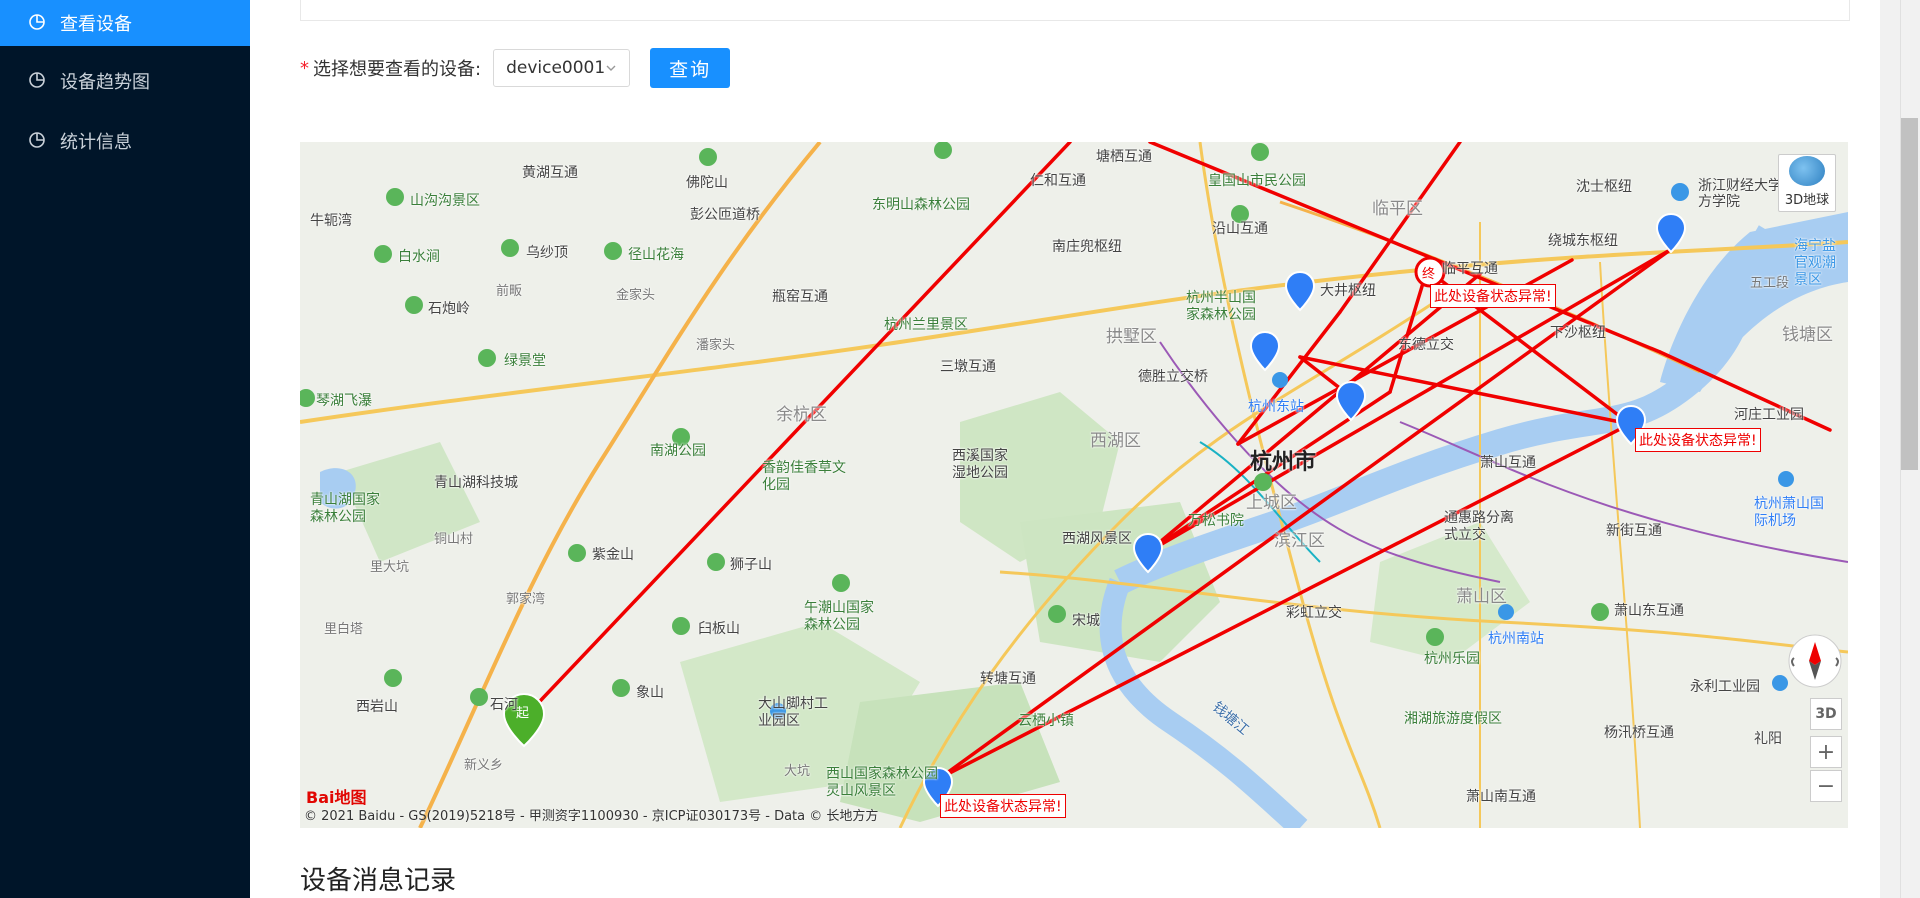 This screenshot has height=898, width=1920. What do you see at coordinates (1131, 337) in the screenshot?
I see `map-label: 拱墅区` at bounding box center [1131, 337].